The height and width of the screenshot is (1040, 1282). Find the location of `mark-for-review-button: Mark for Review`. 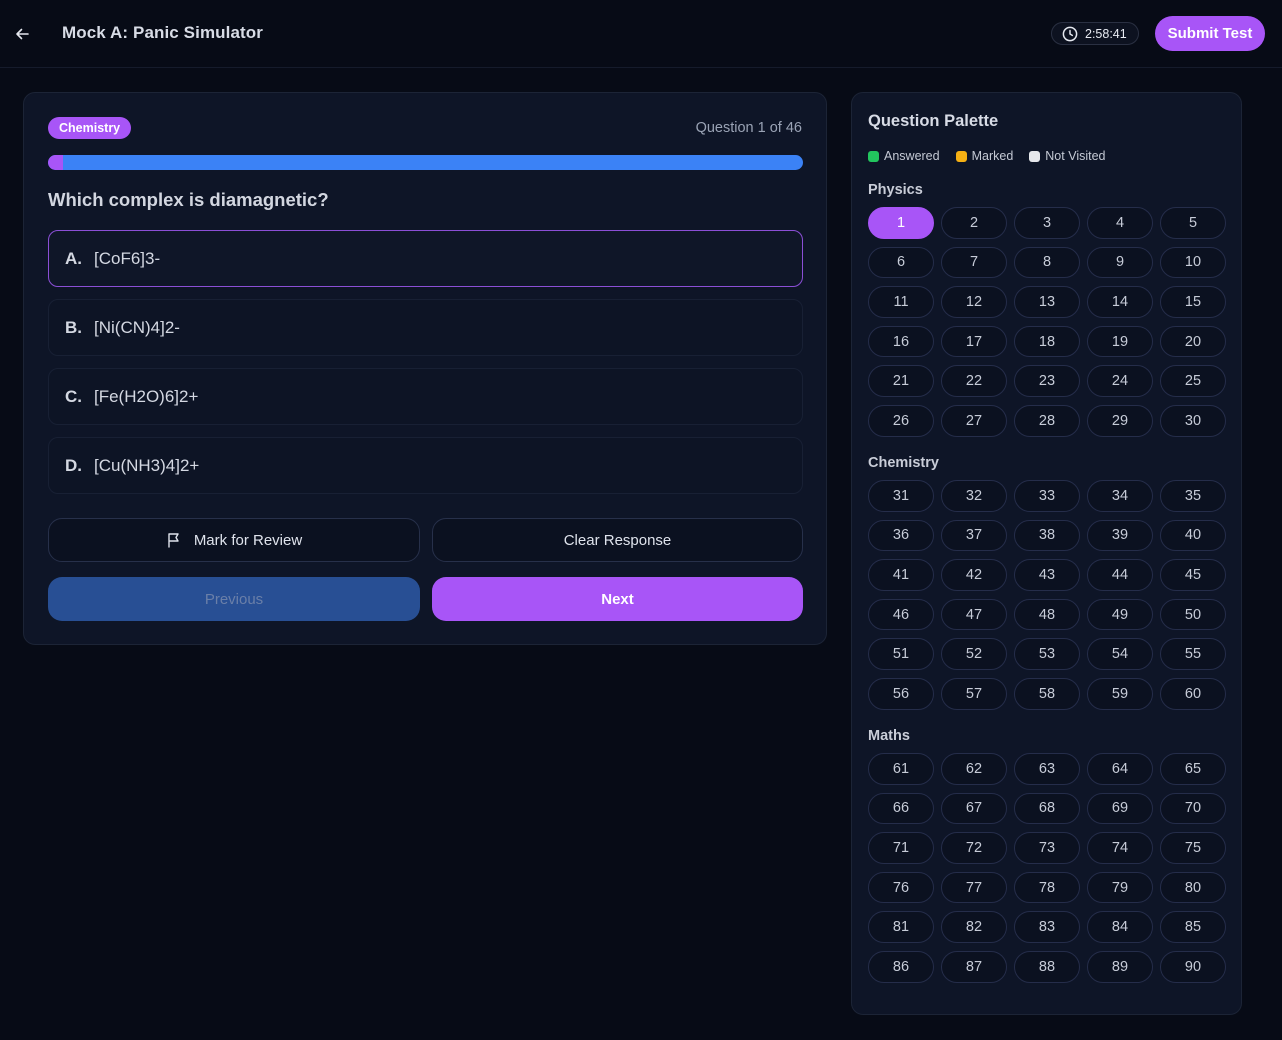

mark-for-review-button: Mark for Review is located at coordinates (234, 540).